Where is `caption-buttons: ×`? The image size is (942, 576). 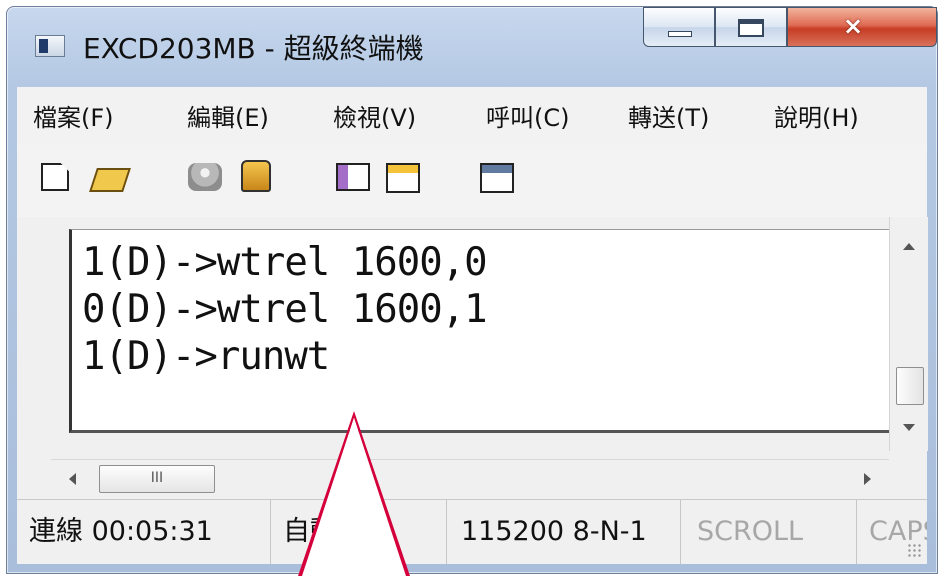
caption-buttons: × is located at coordinates (790, 27).